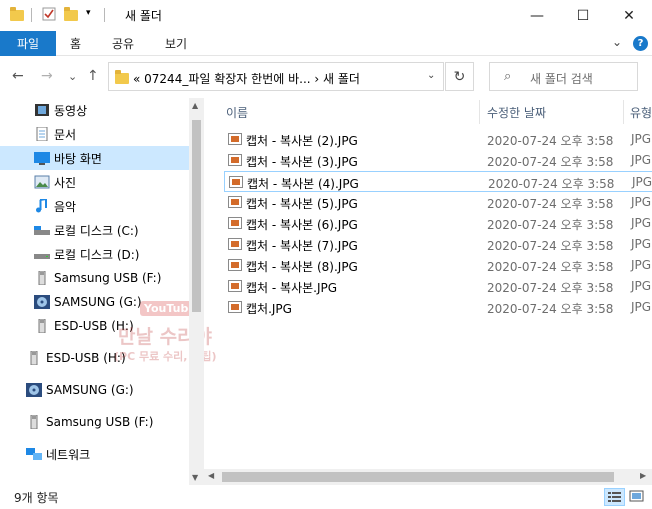 The height and width of the screenshot is (509, 652). What do you see at coordinates (94, 278) in the screenshot?
I see `sidebar-item-usb-f: Samsung USB (F:)` at bounding box center [94, 278].